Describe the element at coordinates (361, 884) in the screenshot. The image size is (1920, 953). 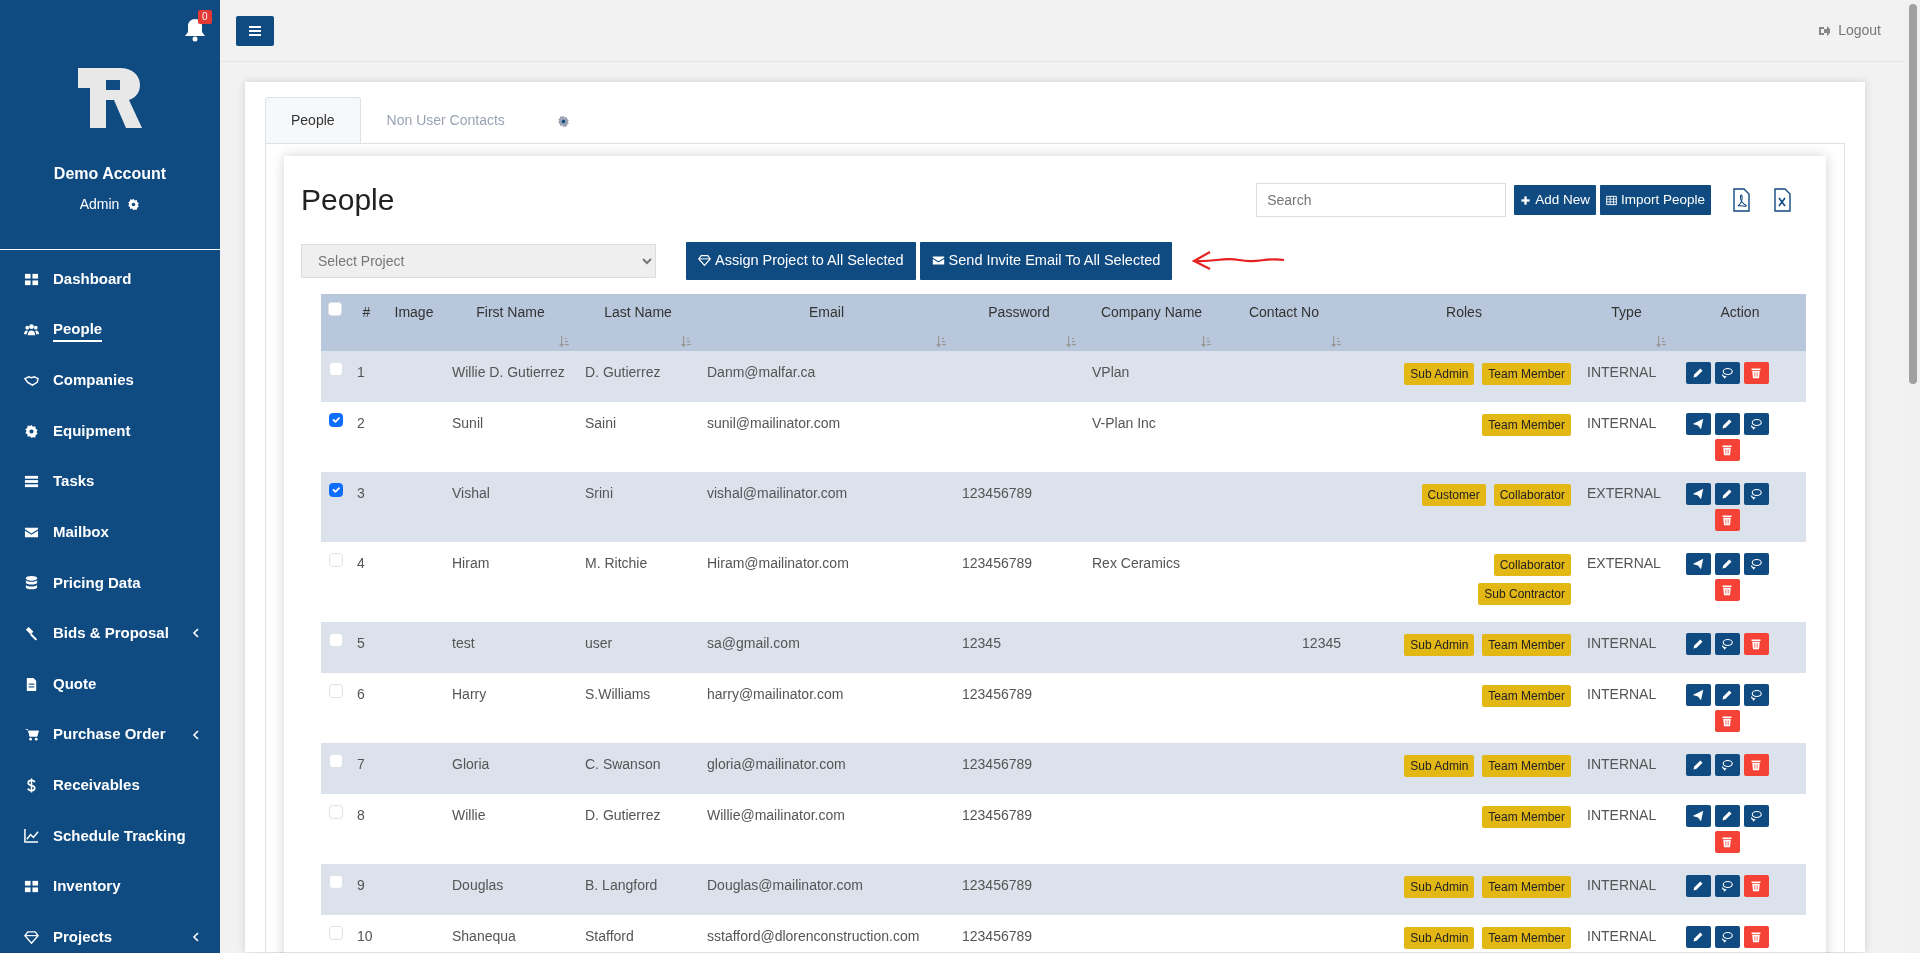
I see `table-cell: 9` at that location.